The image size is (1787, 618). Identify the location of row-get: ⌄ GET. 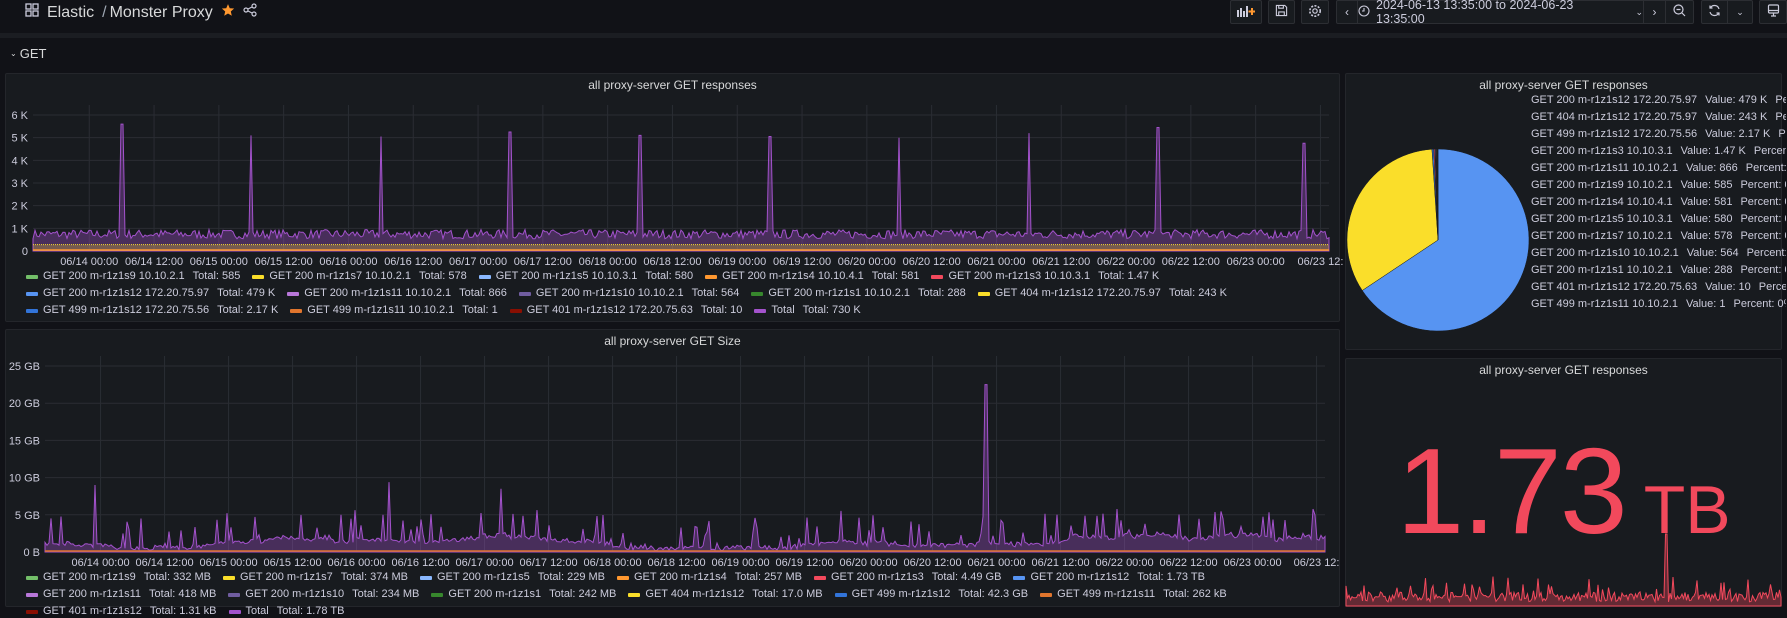
(28, 53).